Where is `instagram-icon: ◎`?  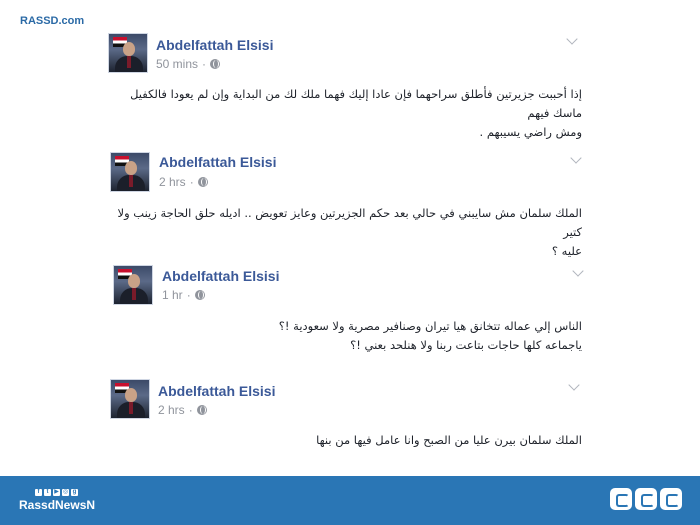
instagram-icon: ◎ is located at coordinates (65, 492).